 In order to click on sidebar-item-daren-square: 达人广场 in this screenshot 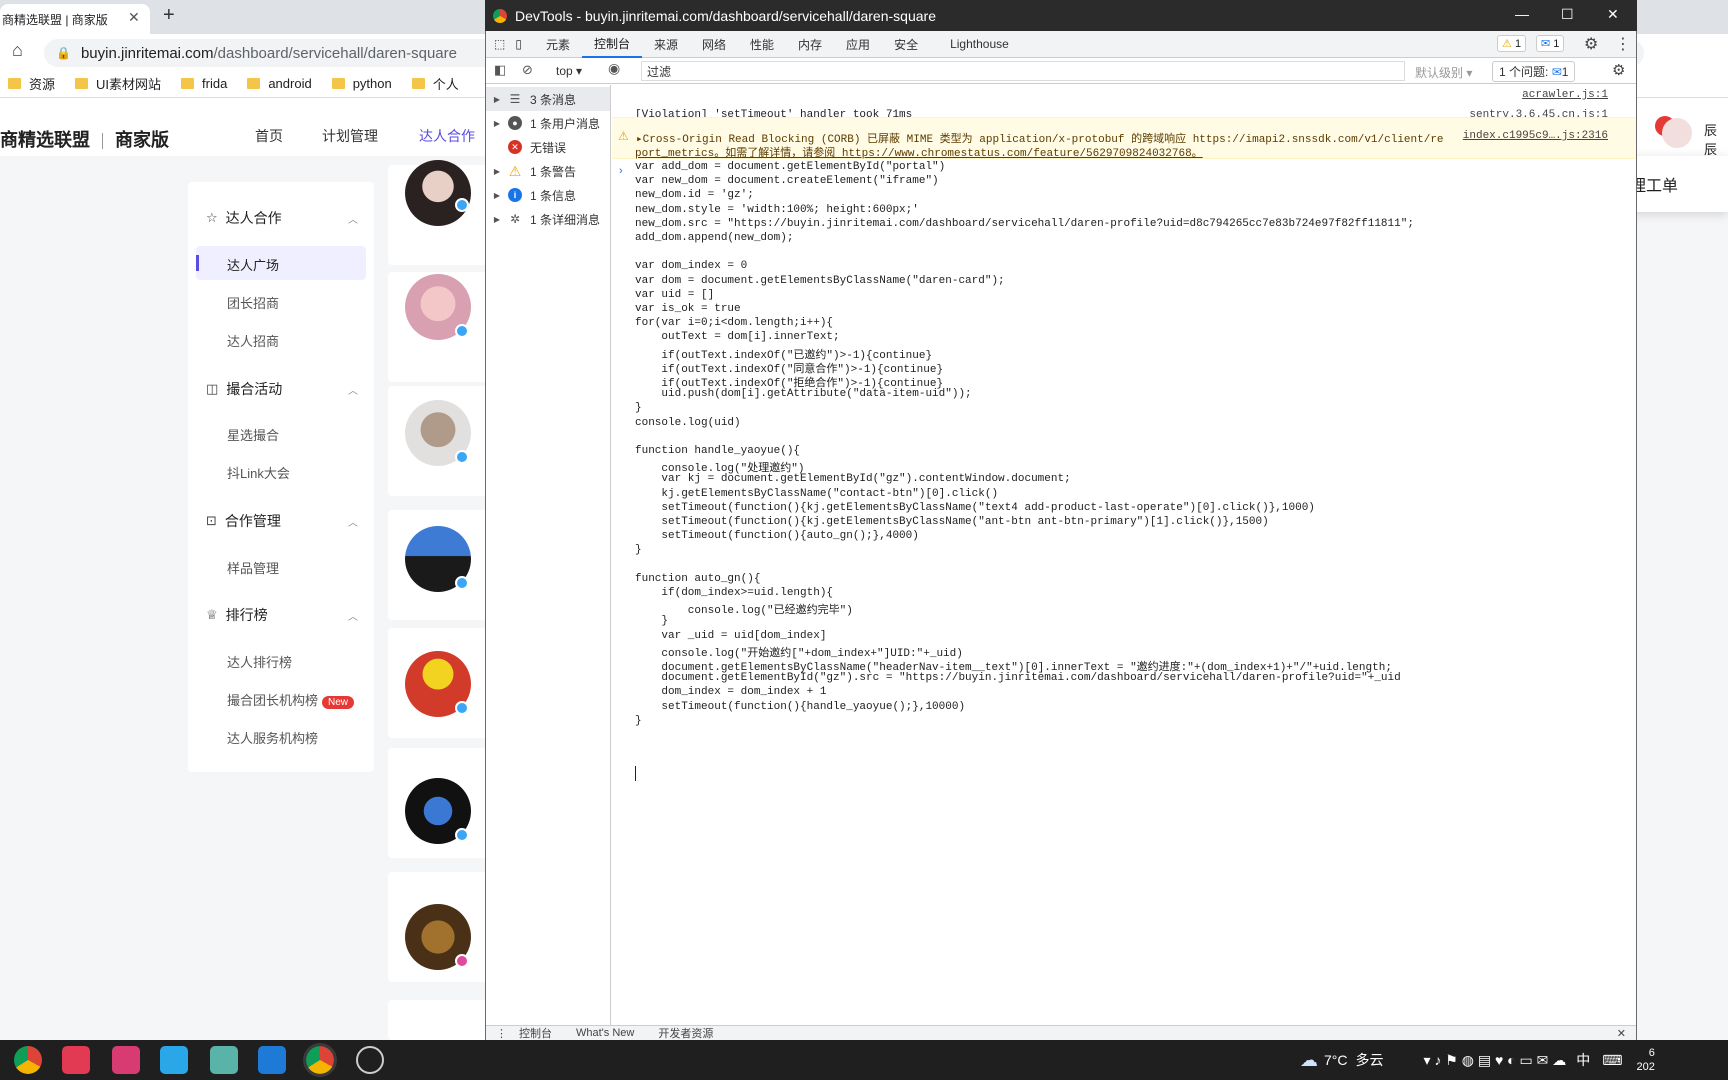, I will do `click(253, 264)`.